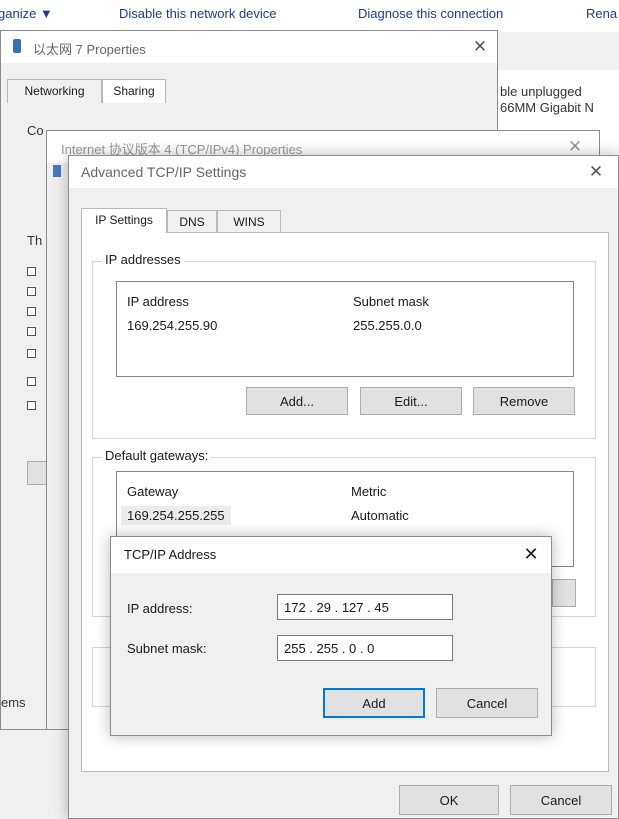  What do you see at coordinates (176, 515) in the screenshot?
I see `table-row-gateway: 169.254.255.255` at bounding box center [176, 515].